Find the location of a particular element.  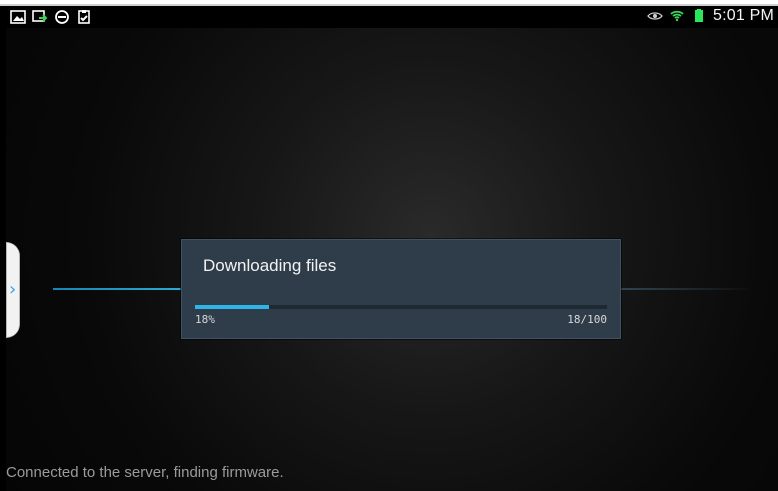

progress-percent: 18% is located at coordinates (205, 319).